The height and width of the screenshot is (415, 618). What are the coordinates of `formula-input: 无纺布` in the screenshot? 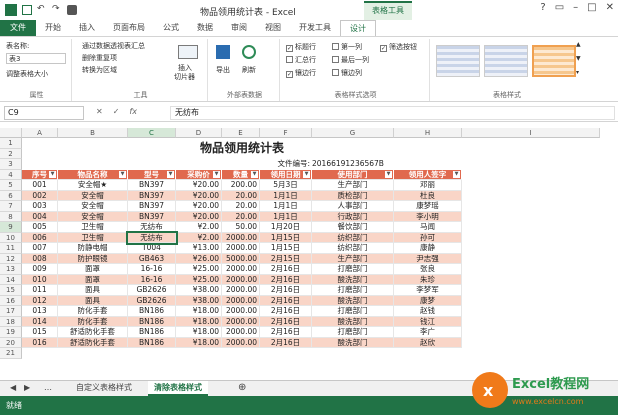 It's located at (392, 113).